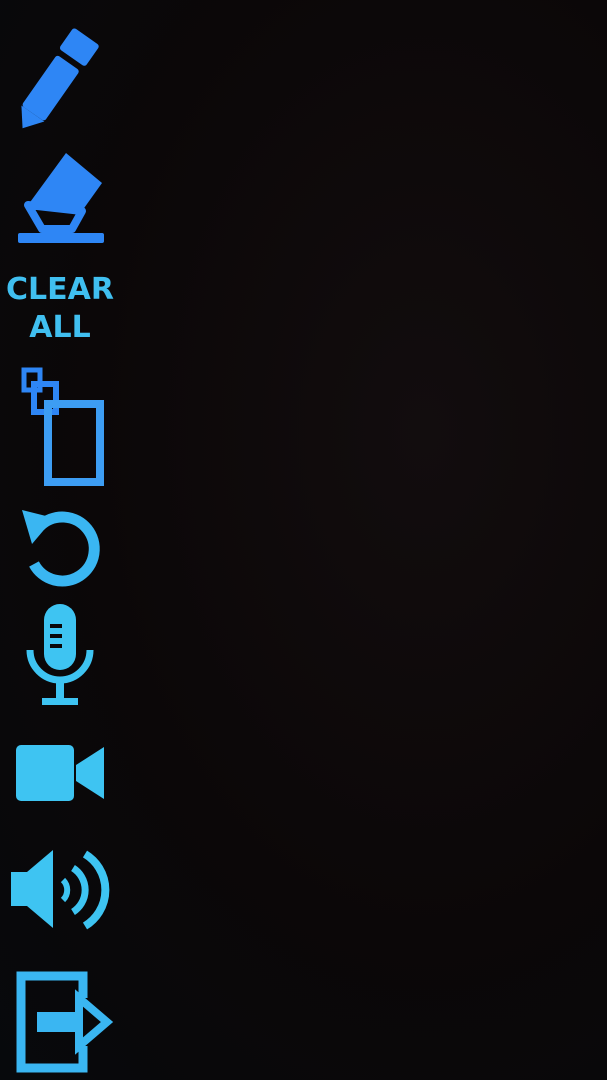 The image size is (607, 1080). I want to click on camera-button, so click(60, 772).